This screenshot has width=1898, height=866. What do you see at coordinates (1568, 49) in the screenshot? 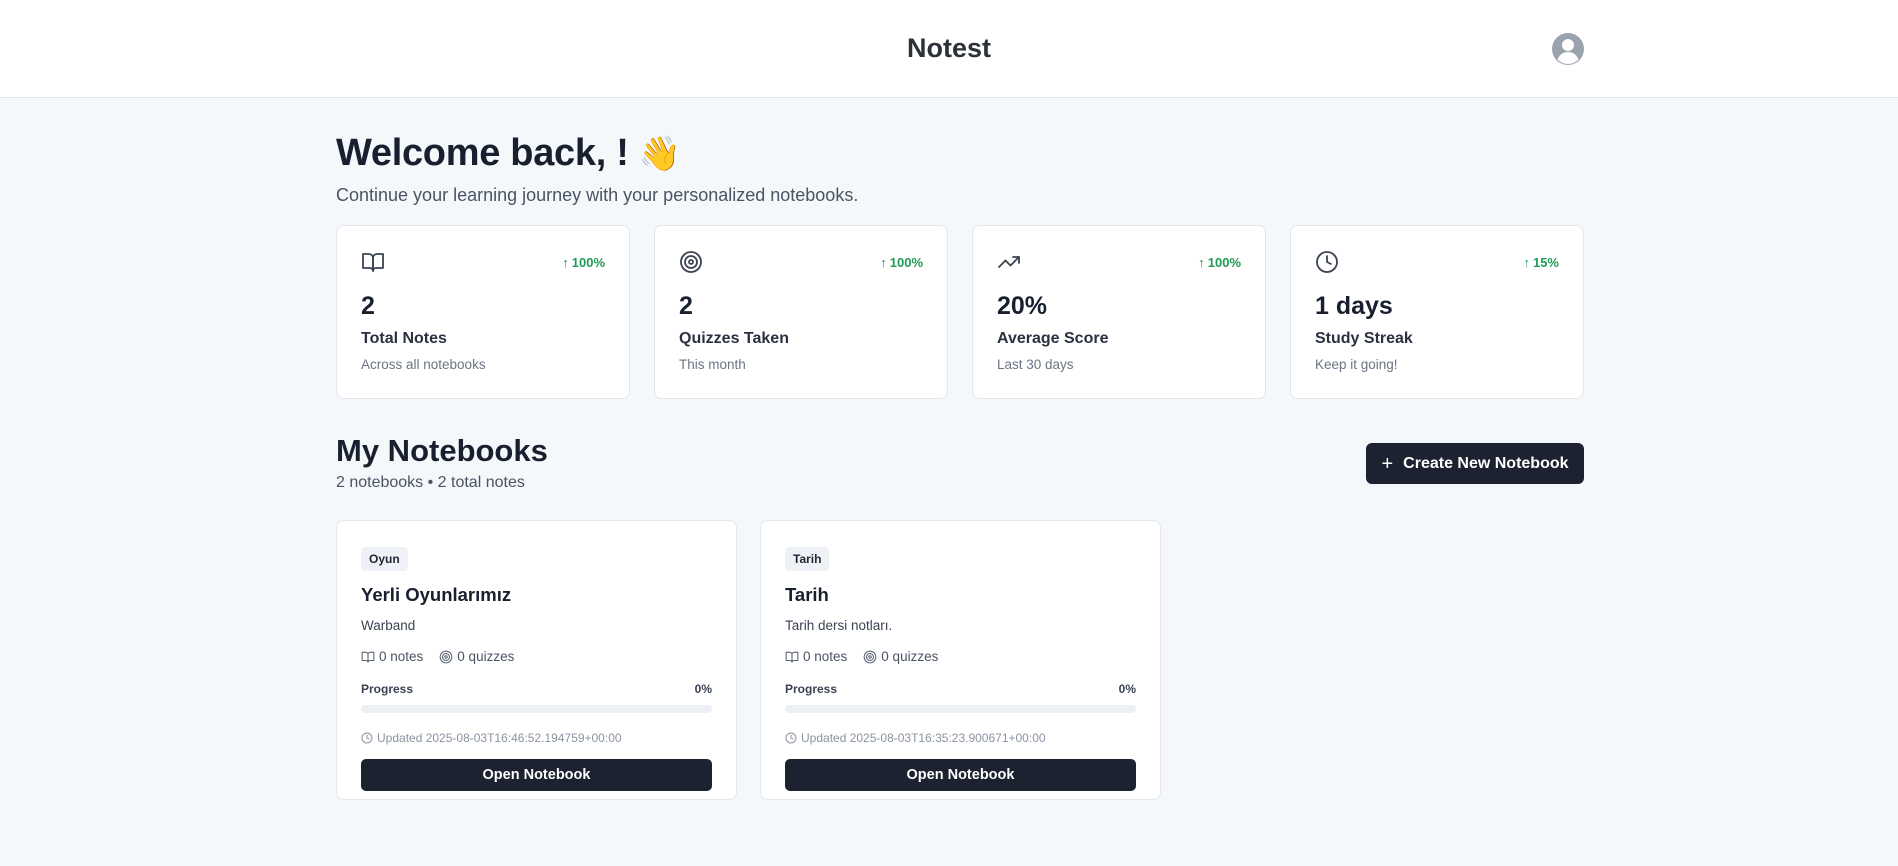
I see `user-avatar-icon` at bounding box center [1568, 49].